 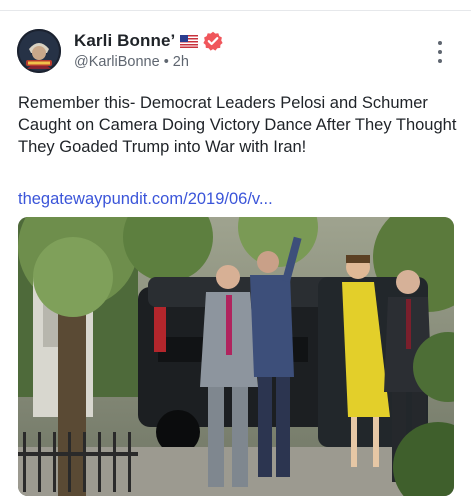 I want to click on author-row: Karli Bonne’, so click(x=148, y=41).